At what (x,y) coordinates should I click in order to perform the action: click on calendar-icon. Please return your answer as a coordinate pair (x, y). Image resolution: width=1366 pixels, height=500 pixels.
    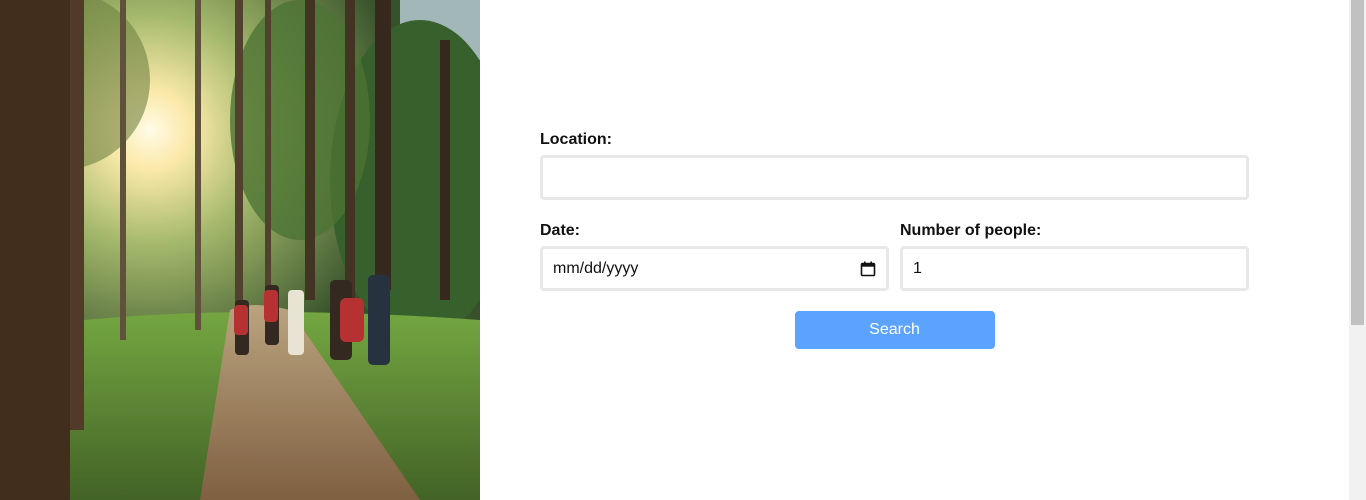
    Looking at the image, I should click on (868, 269).